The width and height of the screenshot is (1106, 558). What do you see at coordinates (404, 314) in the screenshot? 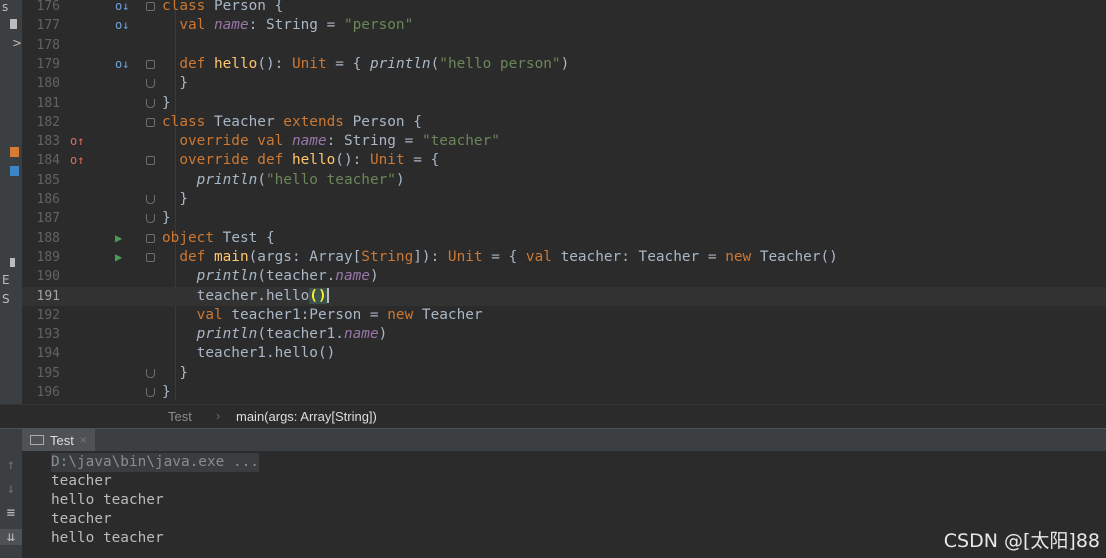
I see `code-token: new` at bounding box center [404, 314].